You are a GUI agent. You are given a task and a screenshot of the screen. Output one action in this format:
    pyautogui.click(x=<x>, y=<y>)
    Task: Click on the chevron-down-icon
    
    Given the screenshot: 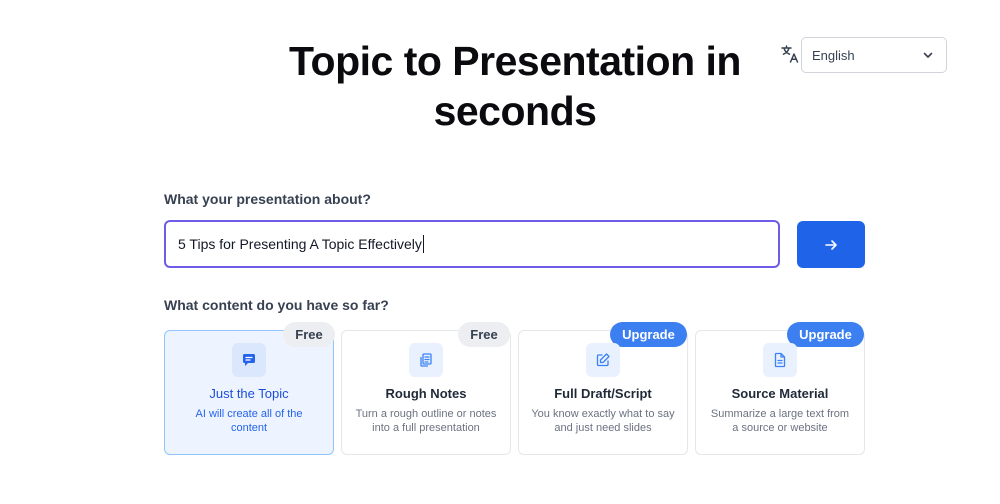 What is the action you would take?
    pyautogui.click(x=928, y=55)
    